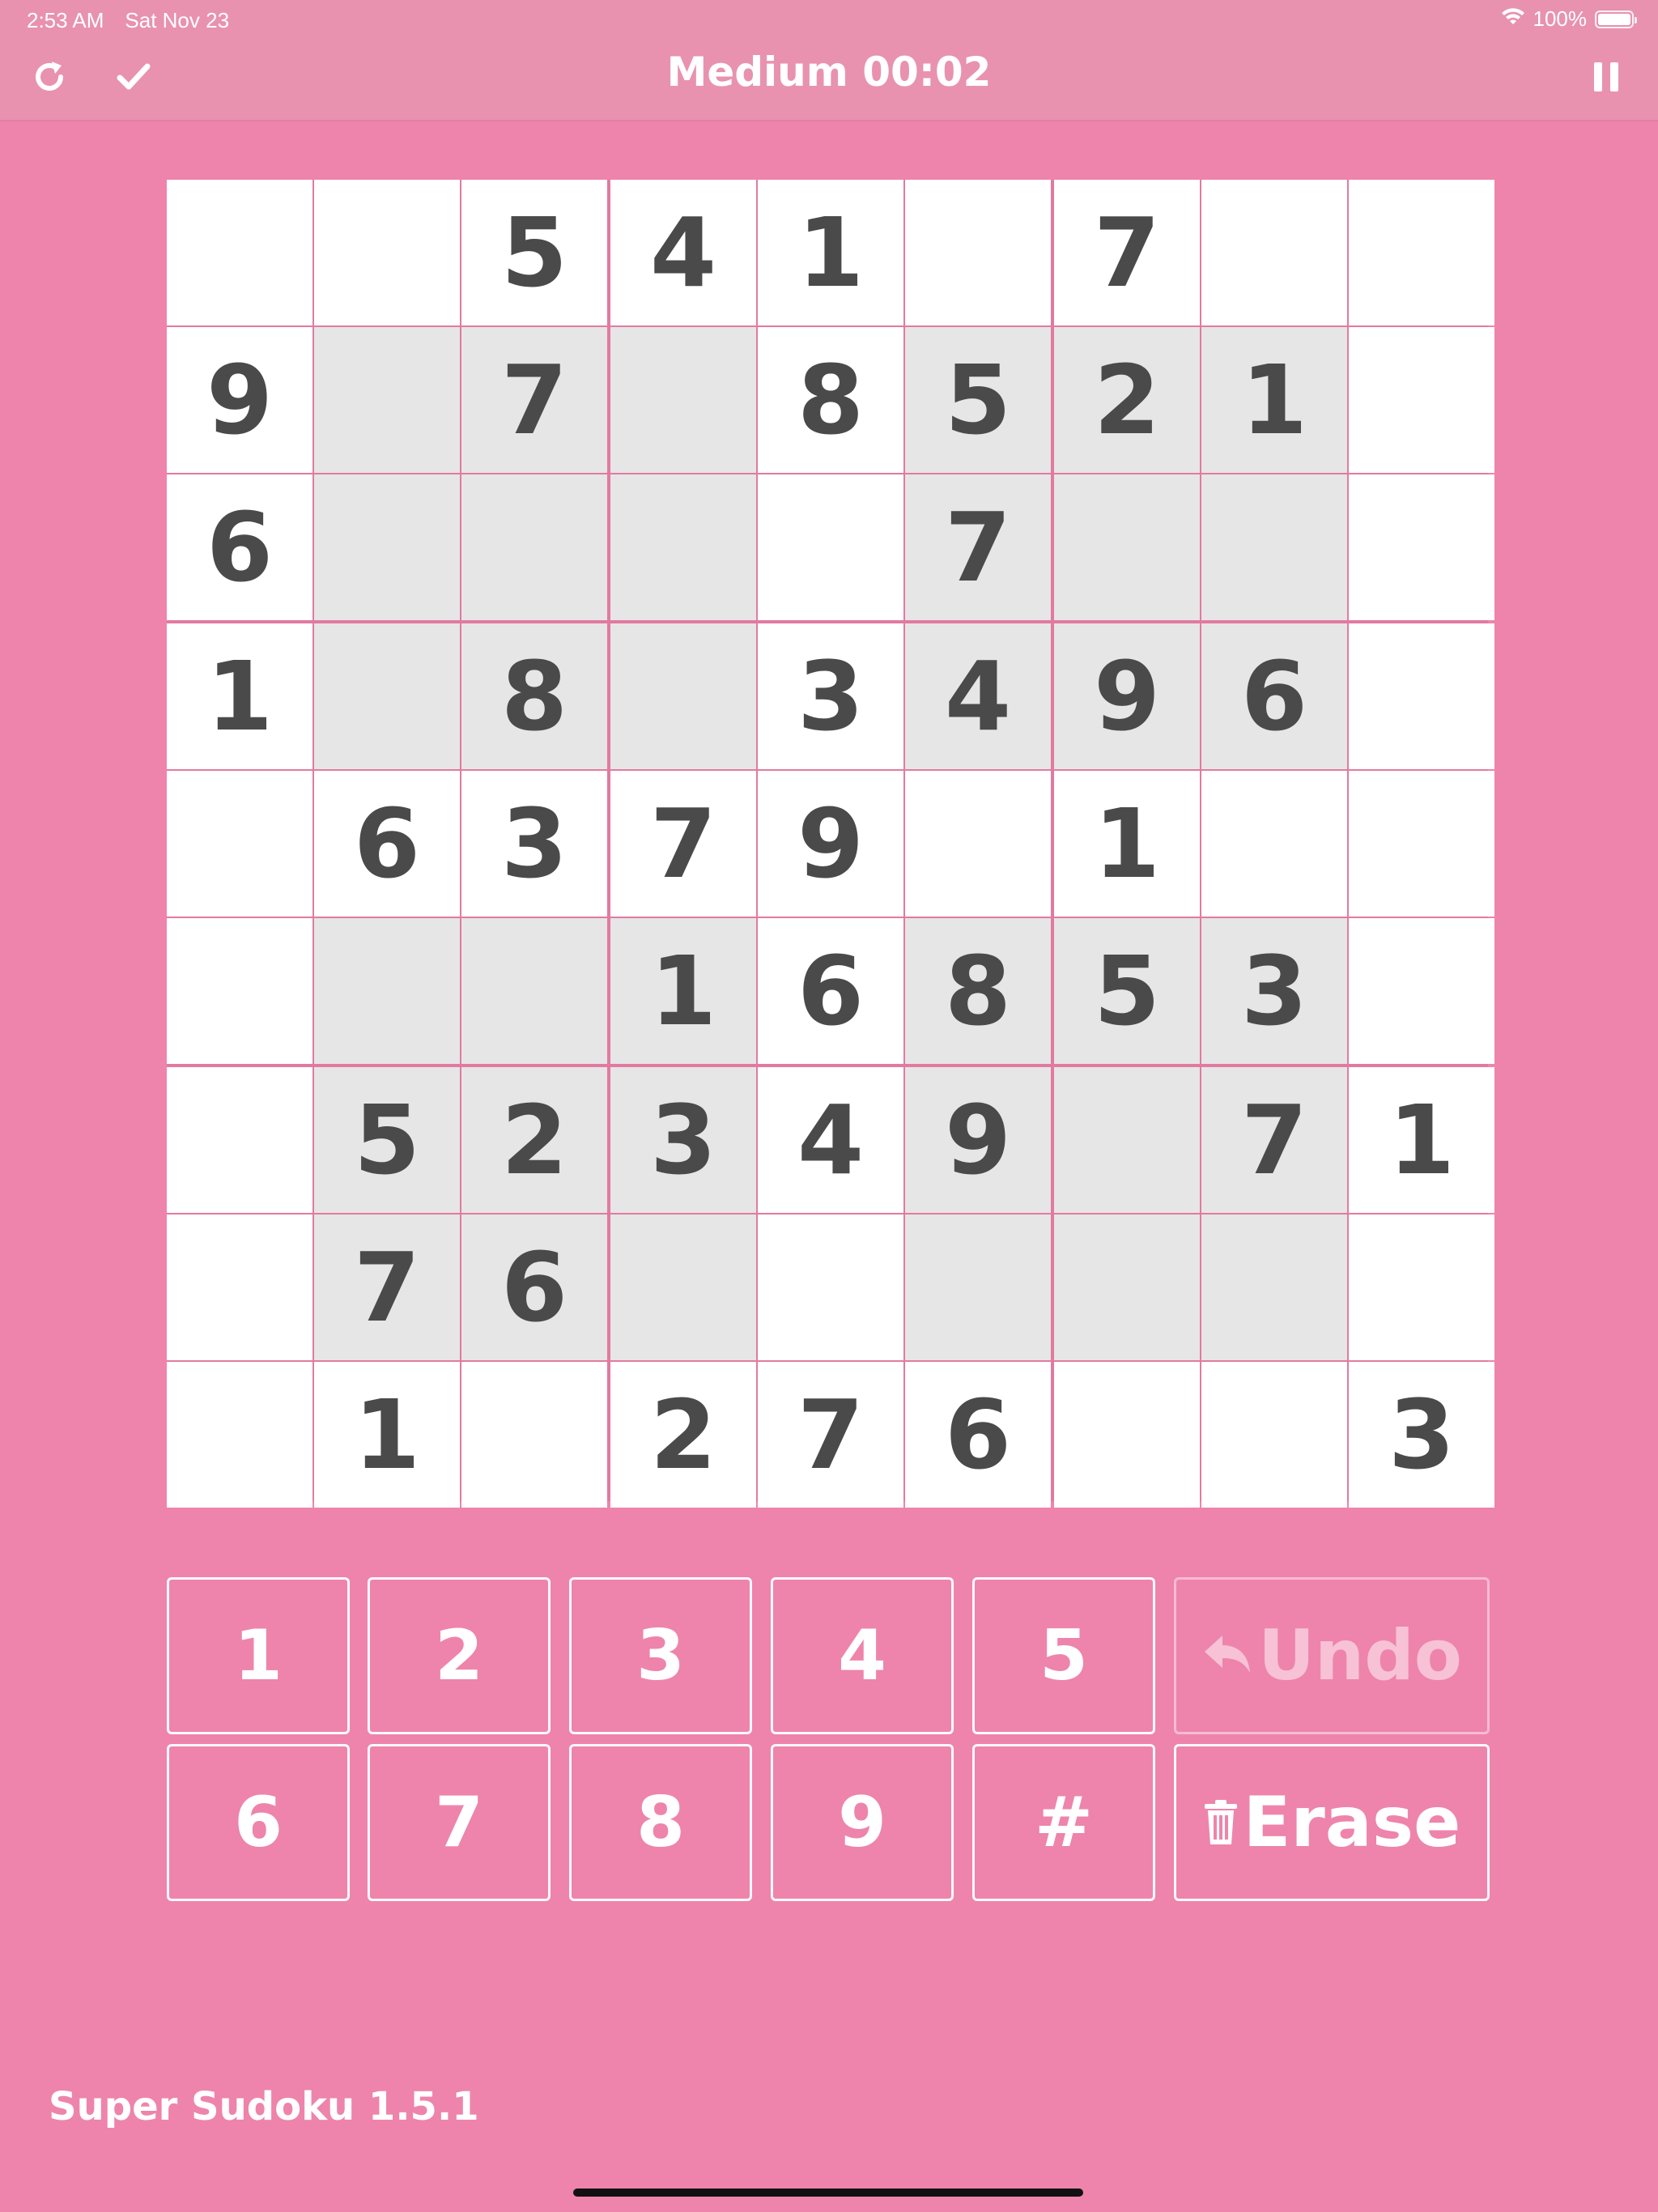 The width and height of the screenshot is (1658, 2212). Describe the element at coordinates (660, 1656) in the screenshot. I see `key-3-button: 3` at that location.